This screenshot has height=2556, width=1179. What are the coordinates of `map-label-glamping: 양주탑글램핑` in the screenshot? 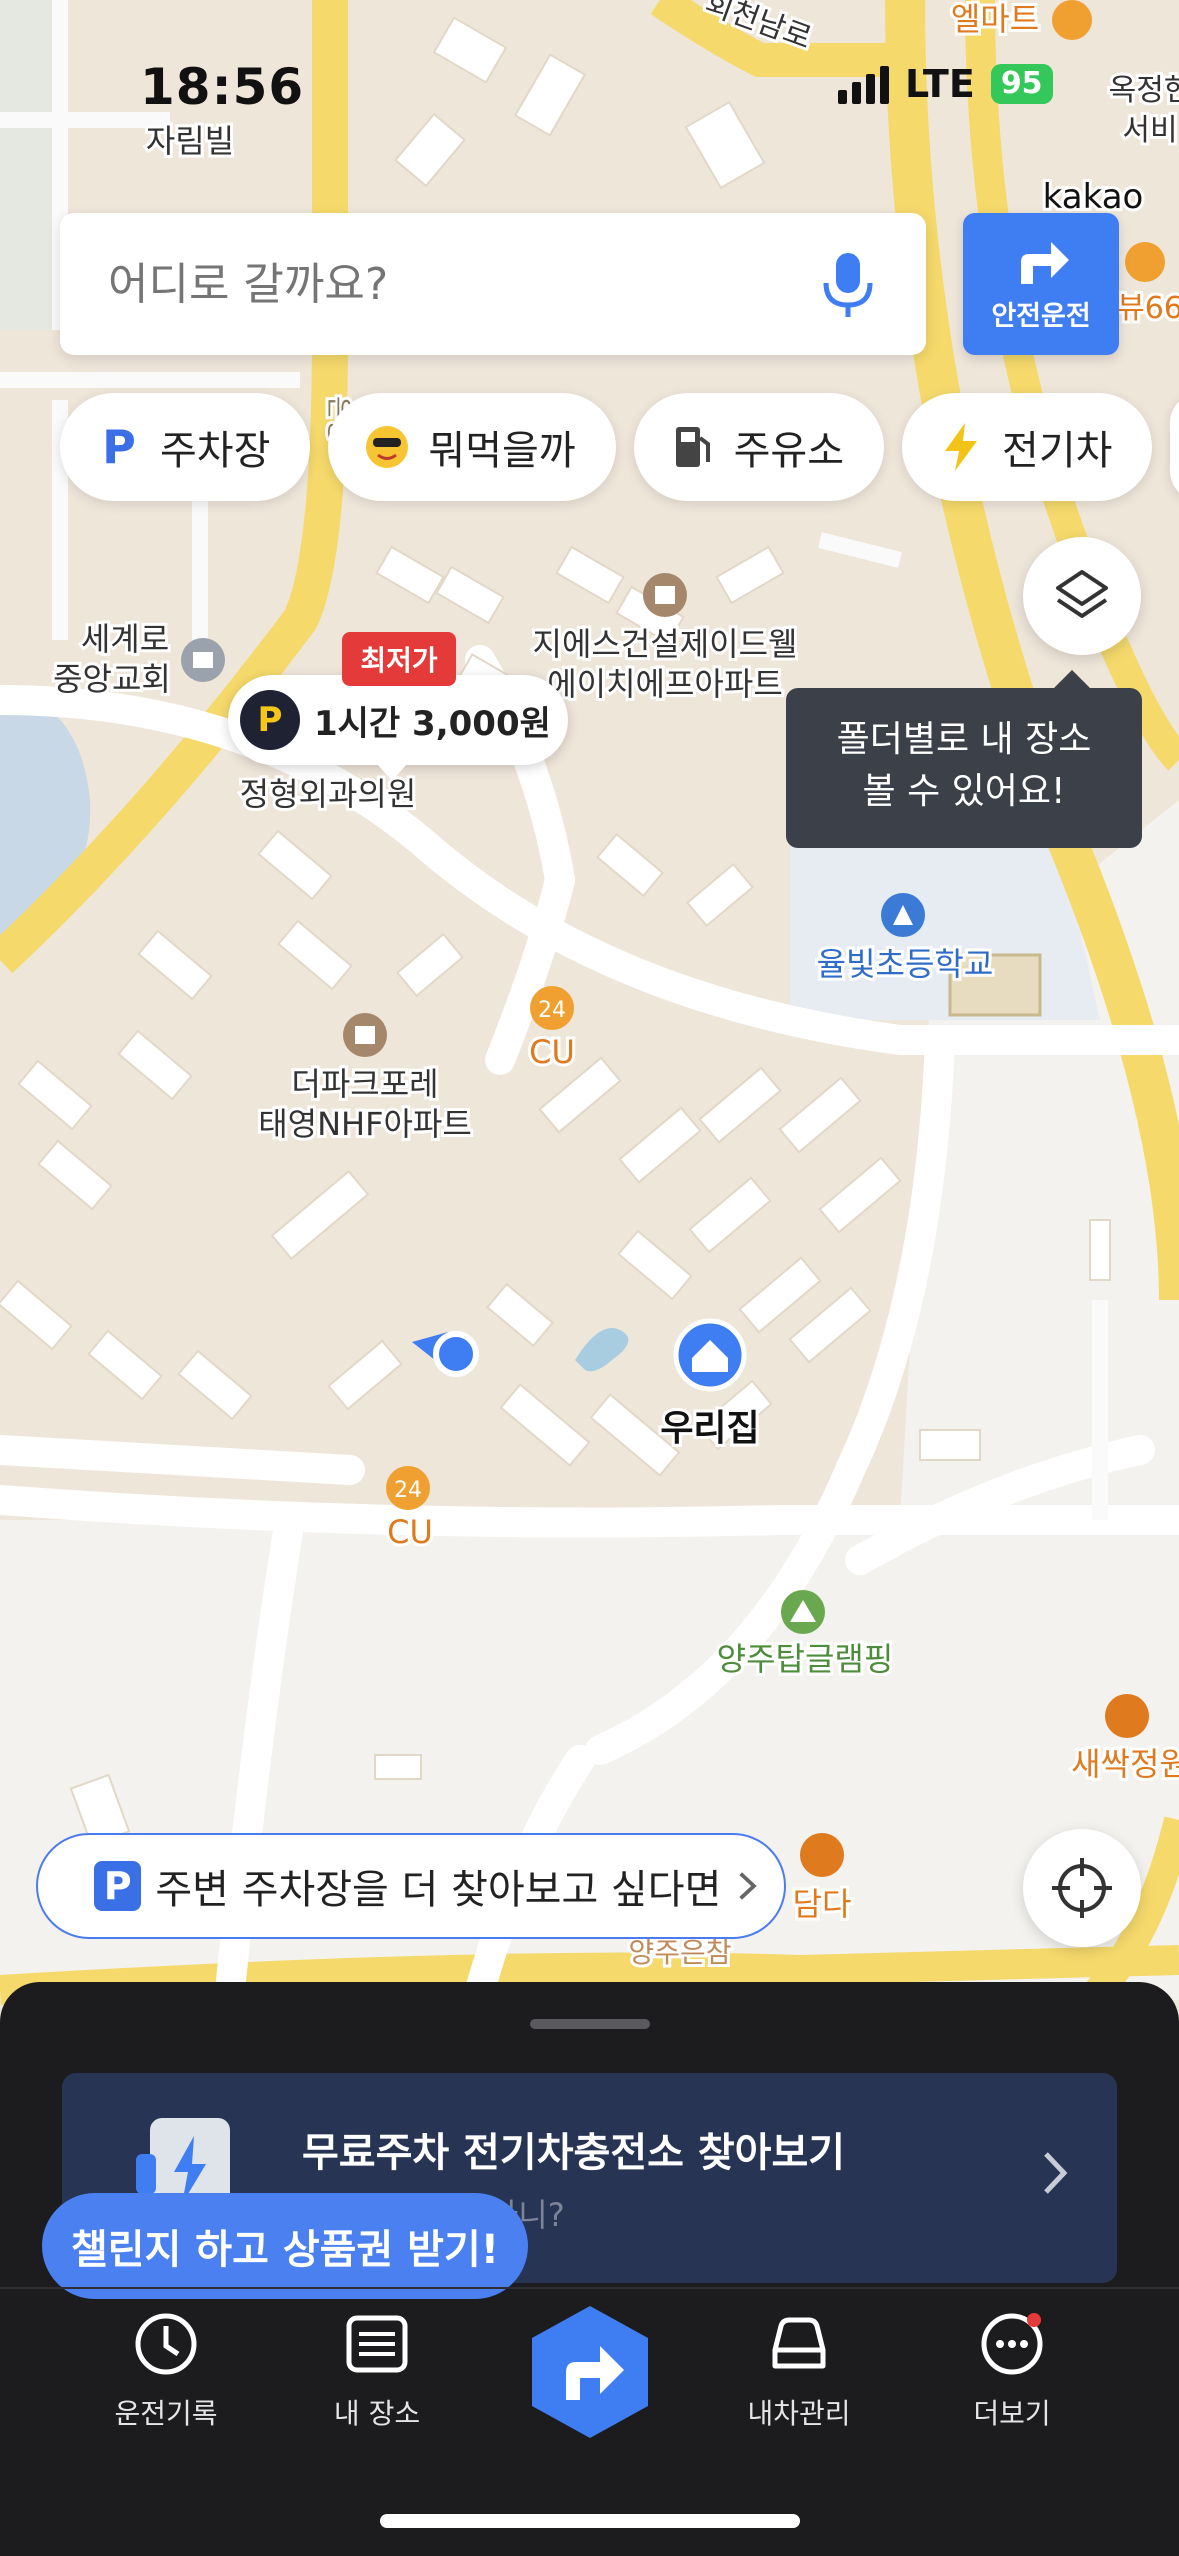 It's located at (805, 1659).